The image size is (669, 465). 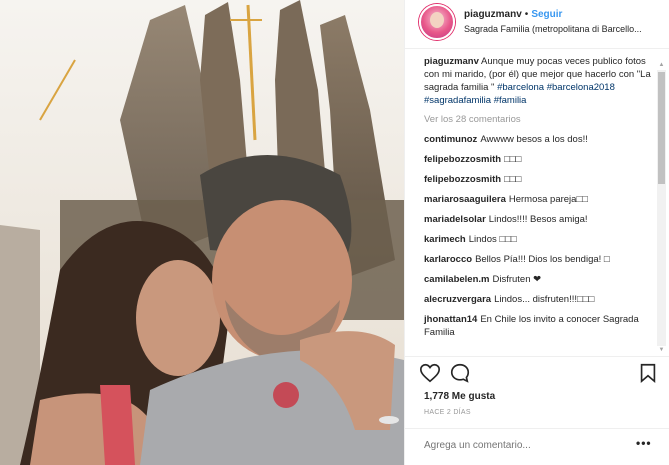 I want to click on comment-input-divider, so click(x=537, y=428).